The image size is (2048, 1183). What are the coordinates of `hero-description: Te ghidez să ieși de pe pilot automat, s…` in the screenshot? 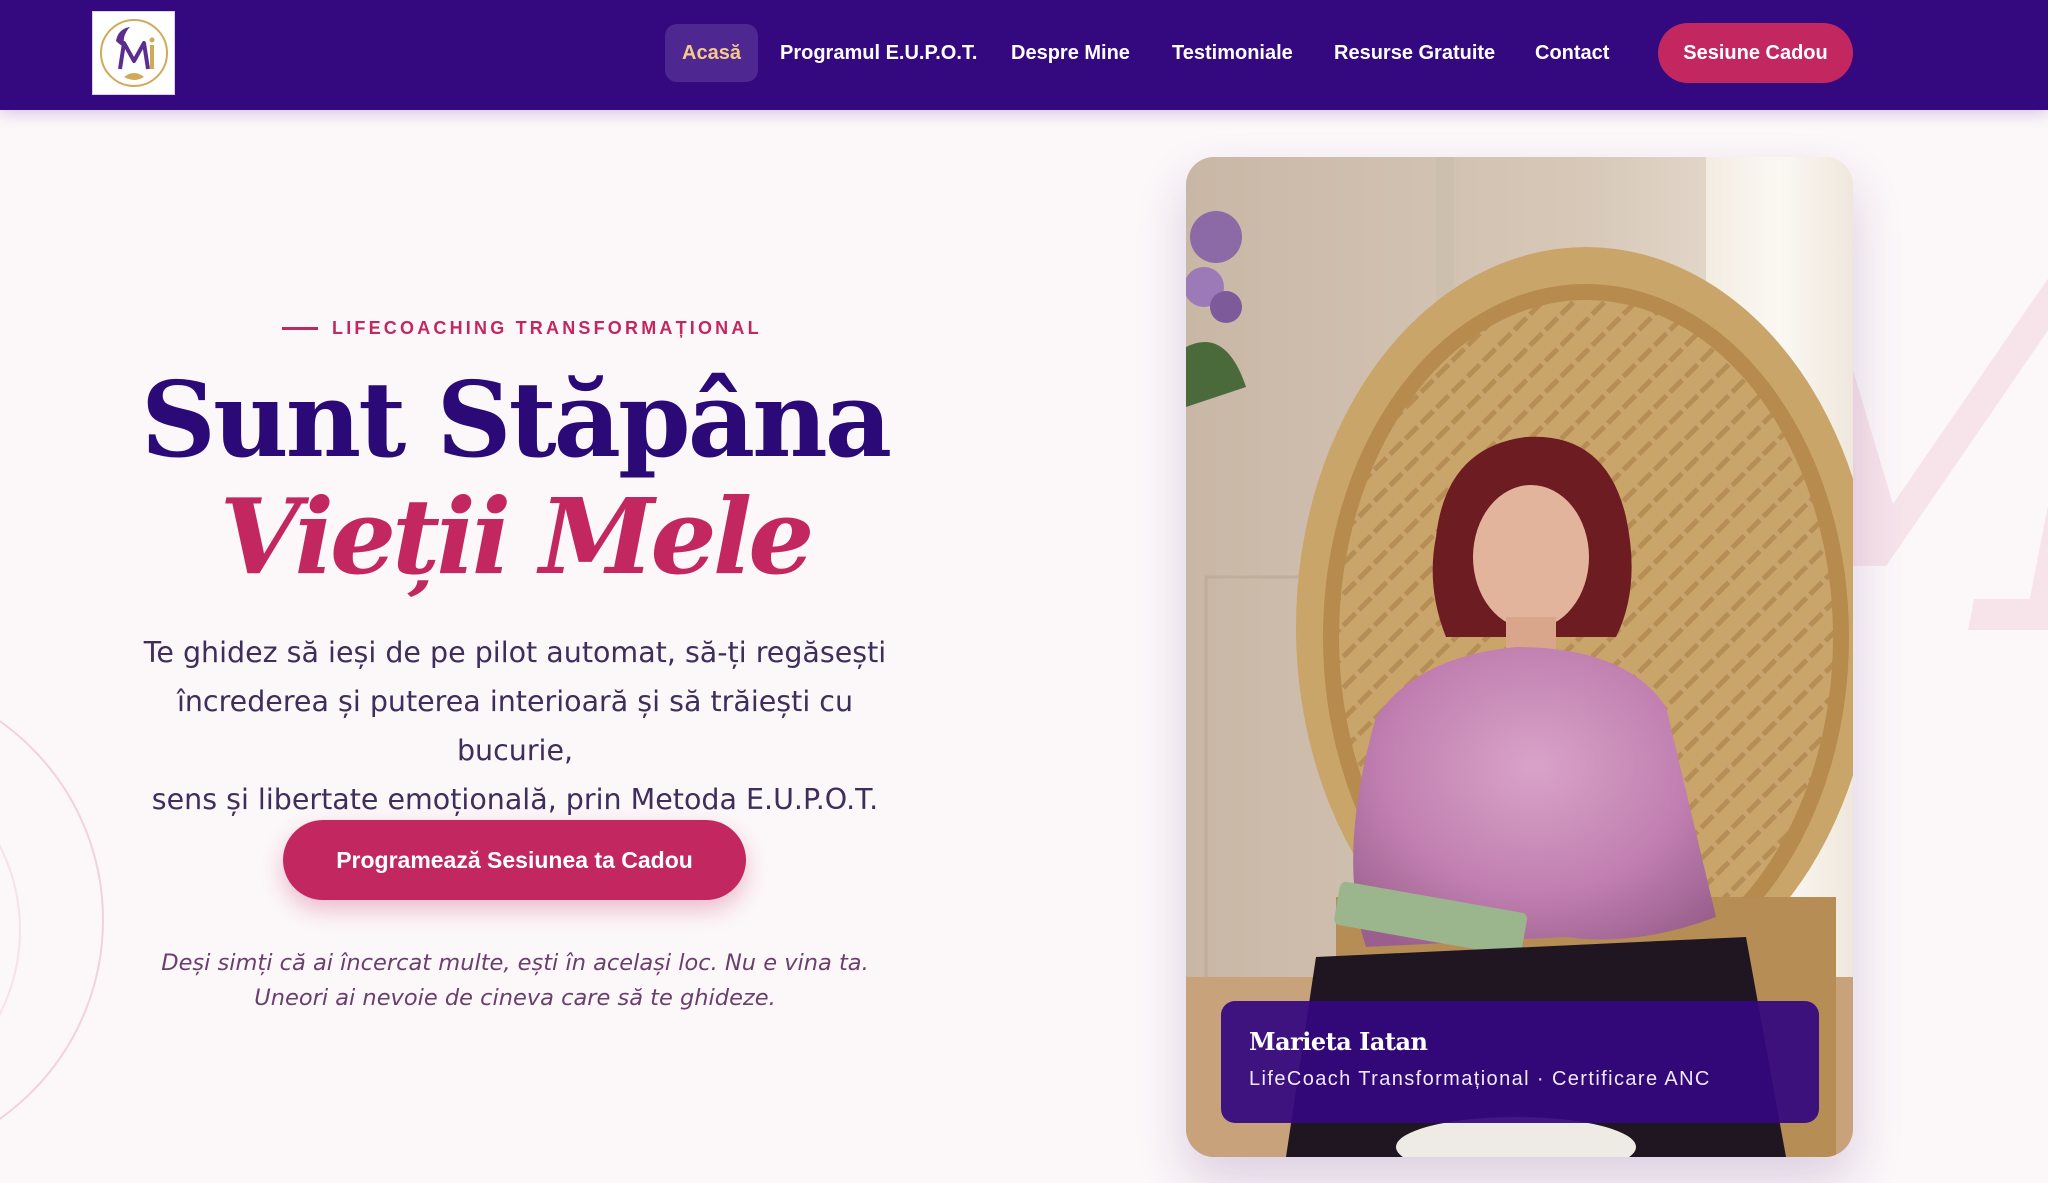 It's located at (515, 726).